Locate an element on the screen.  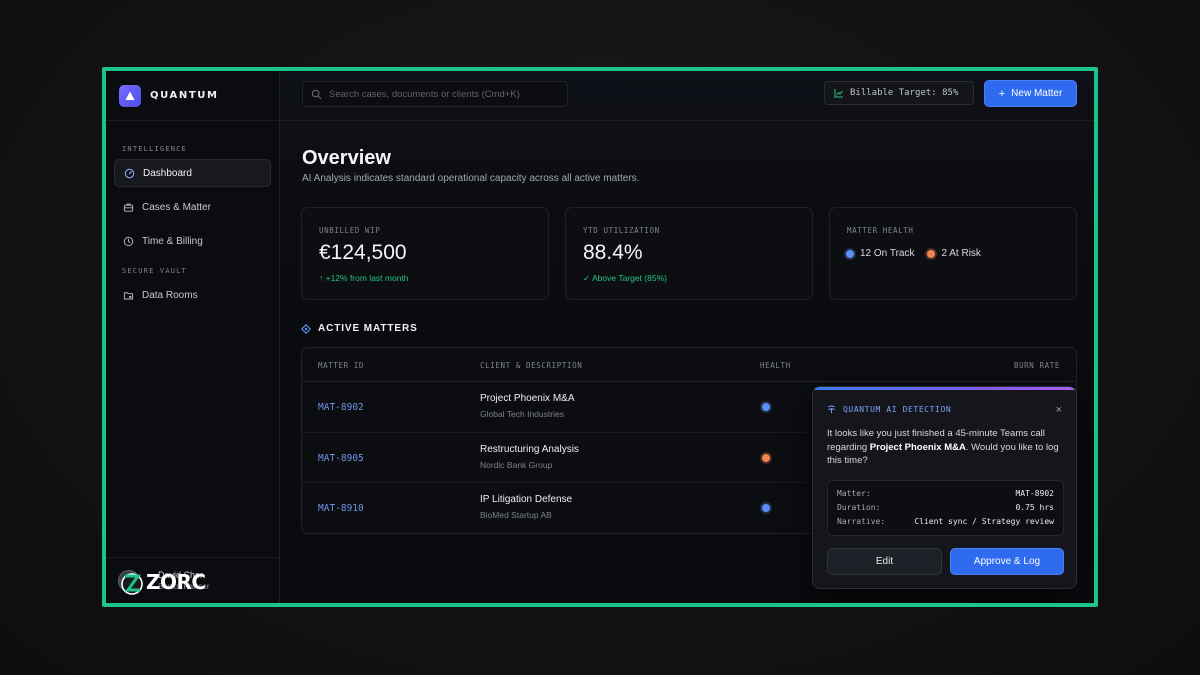
detail-key: Narrative: is located at coordinates (861, 521).